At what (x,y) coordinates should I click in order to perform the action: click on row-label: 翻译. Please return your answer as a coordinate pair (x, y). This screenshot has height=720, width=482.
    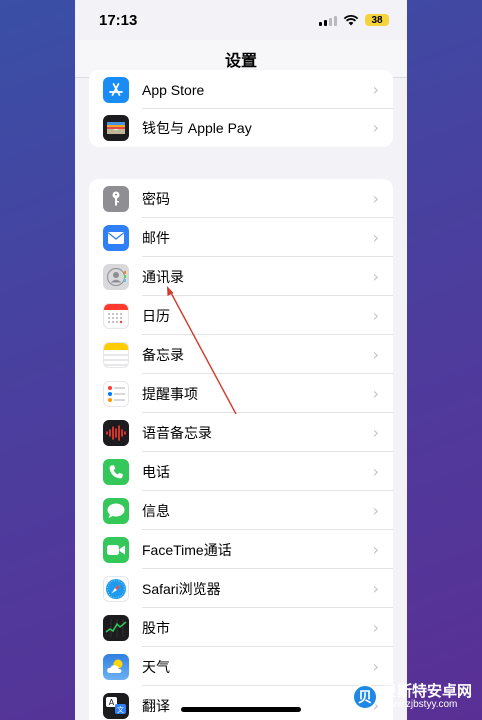
    Looking at the image, I should click on (156, 705).